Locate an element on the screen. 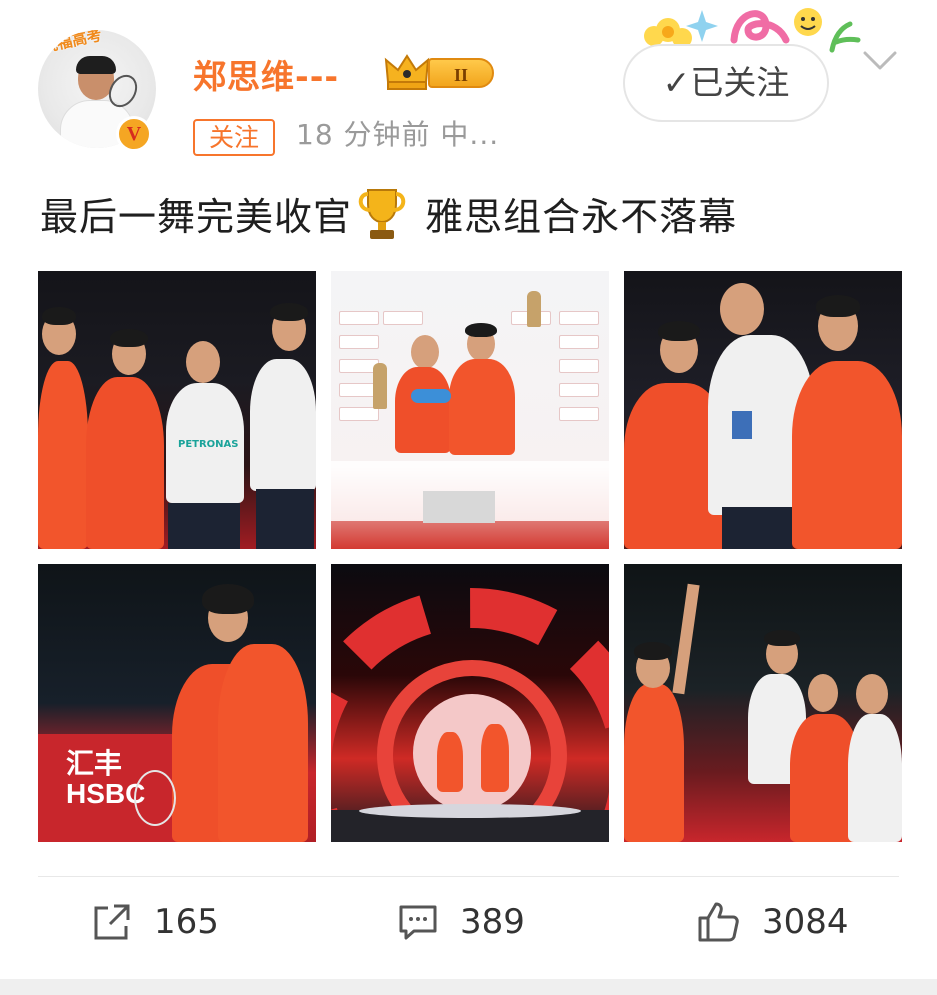 The height and width of the screenshot is (995, 937). avatar-hair is located at coordinates (96, 65).